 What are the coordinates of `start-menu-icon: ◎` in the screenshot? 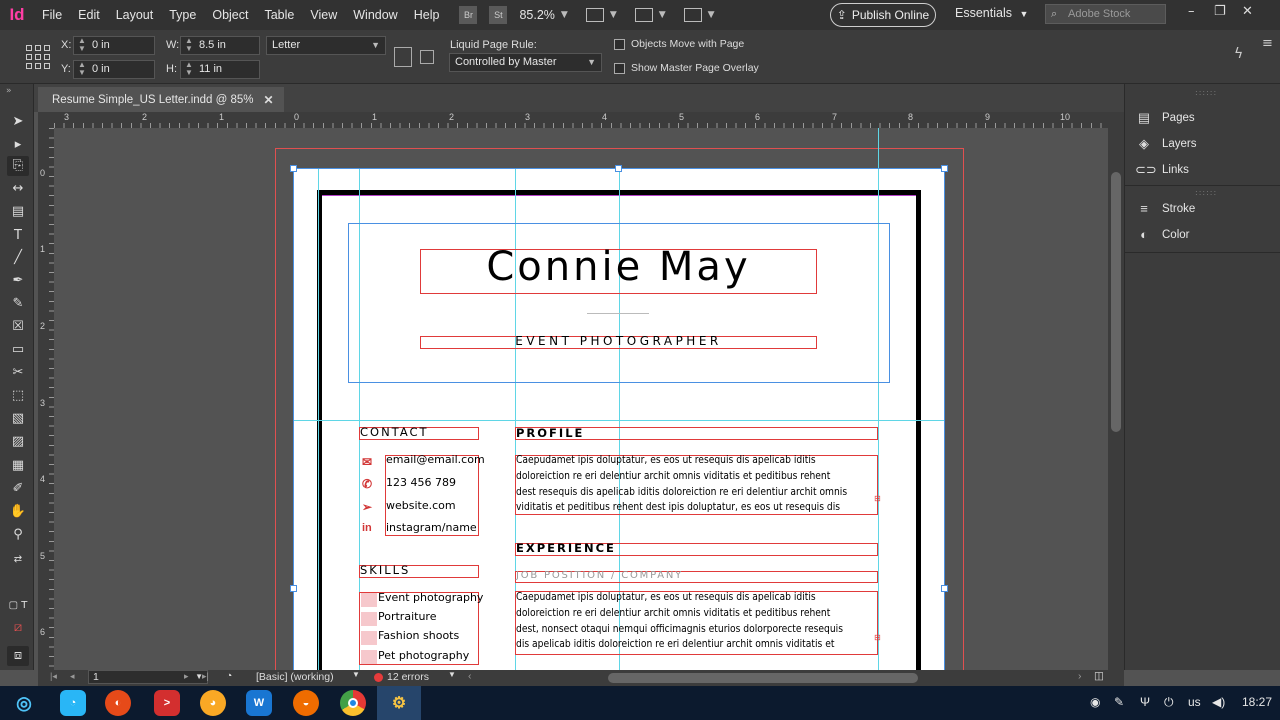 It's located at (24, 703).